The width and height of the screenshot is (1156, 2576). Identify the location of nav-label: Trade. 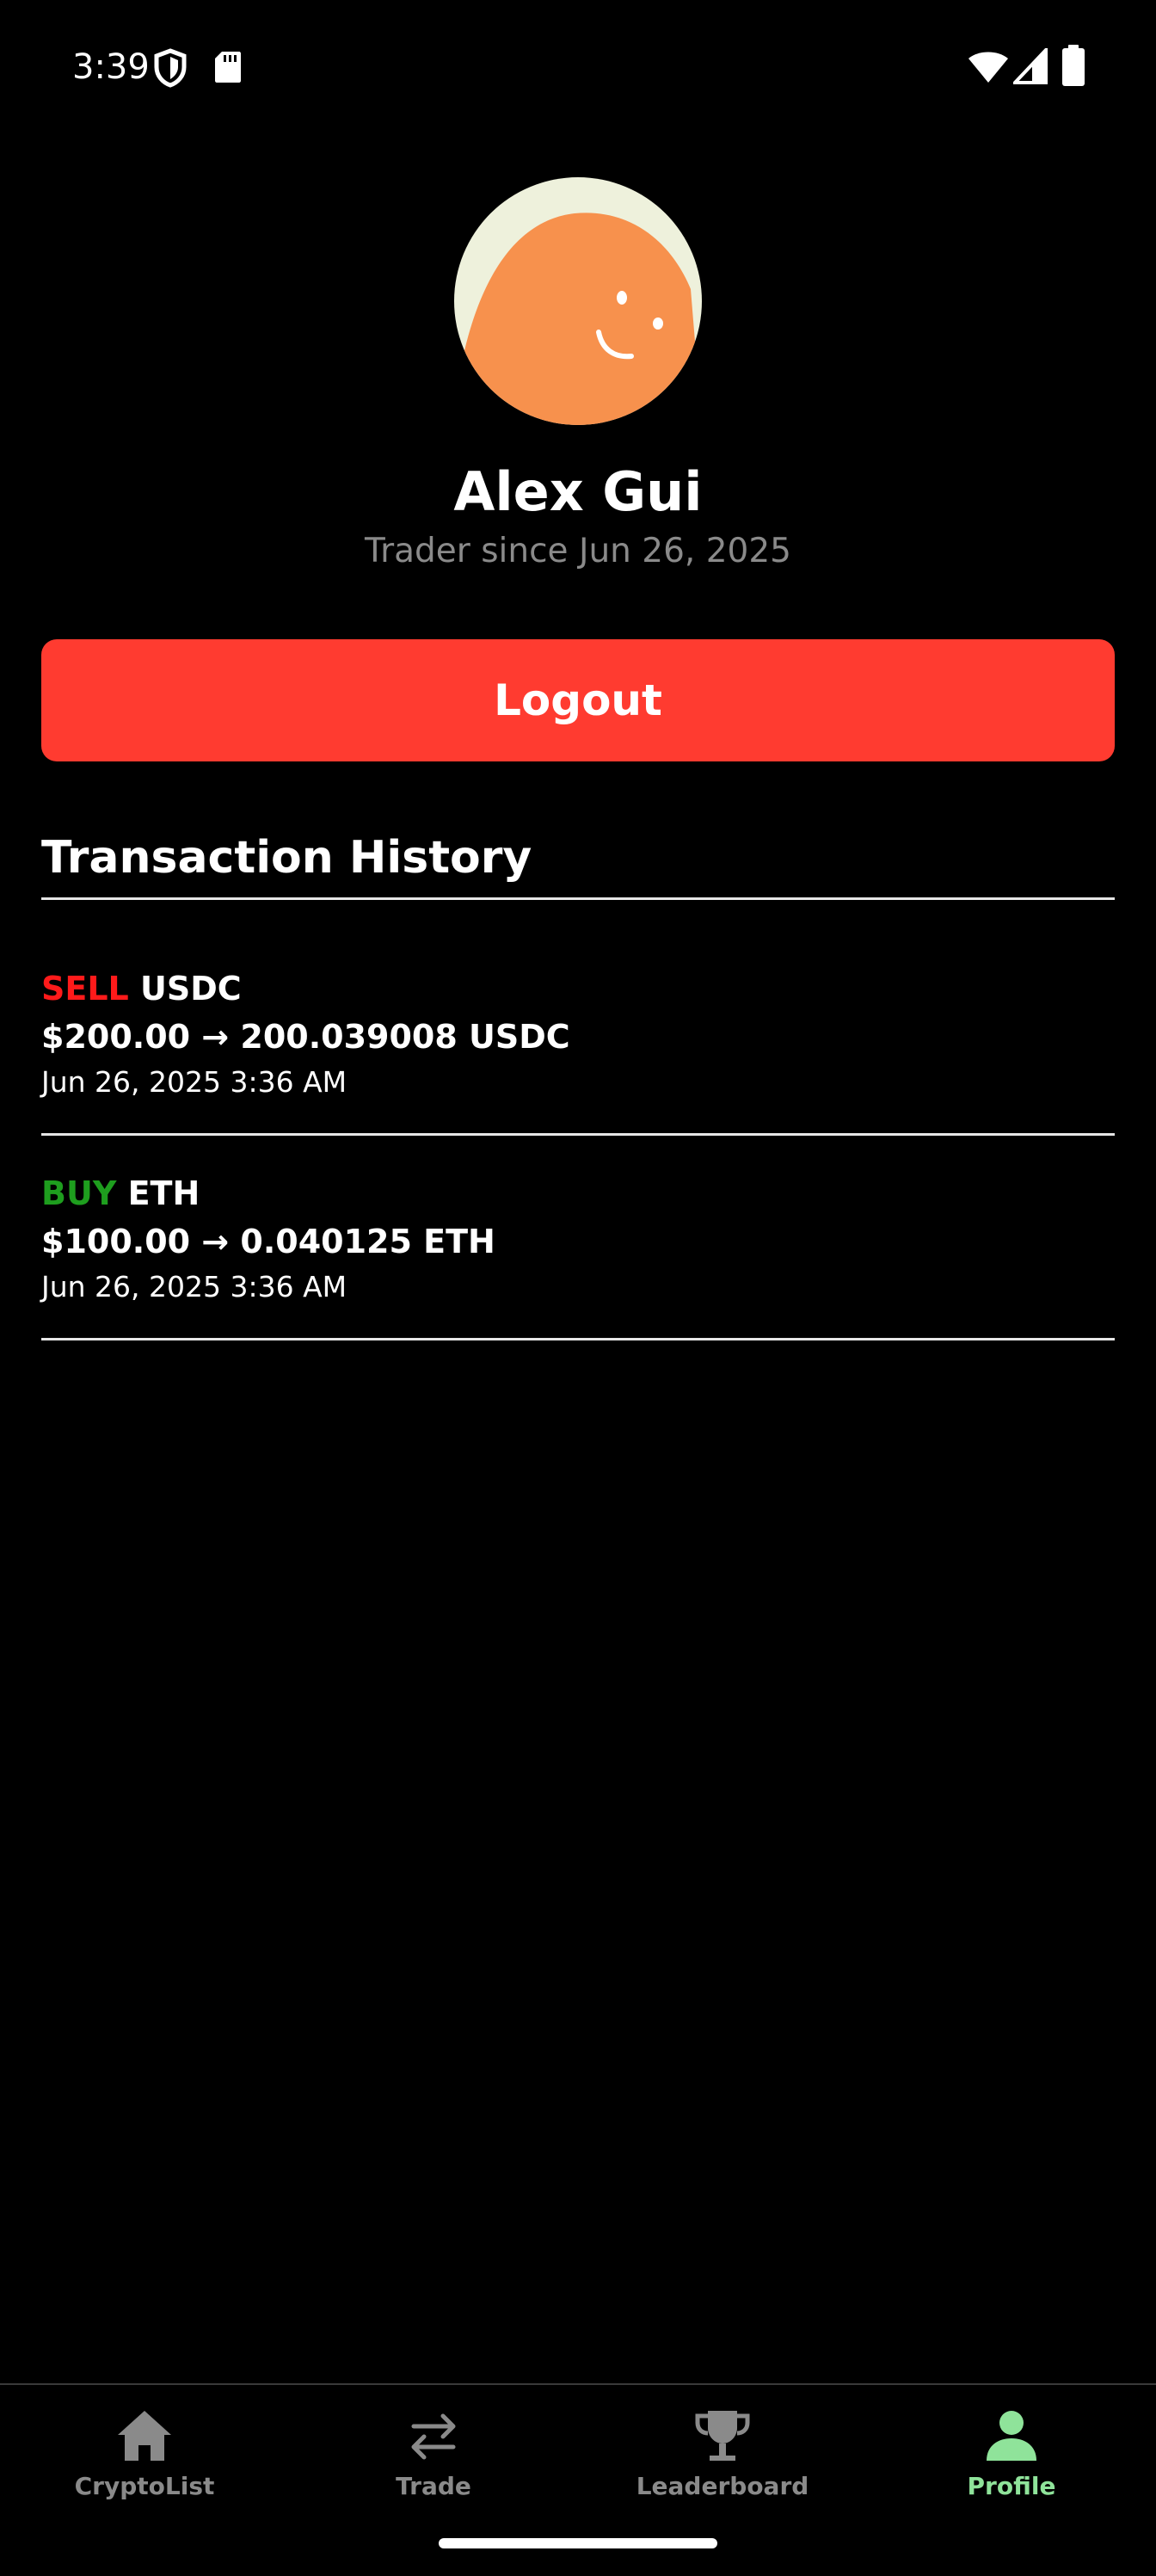
(433, 2486).